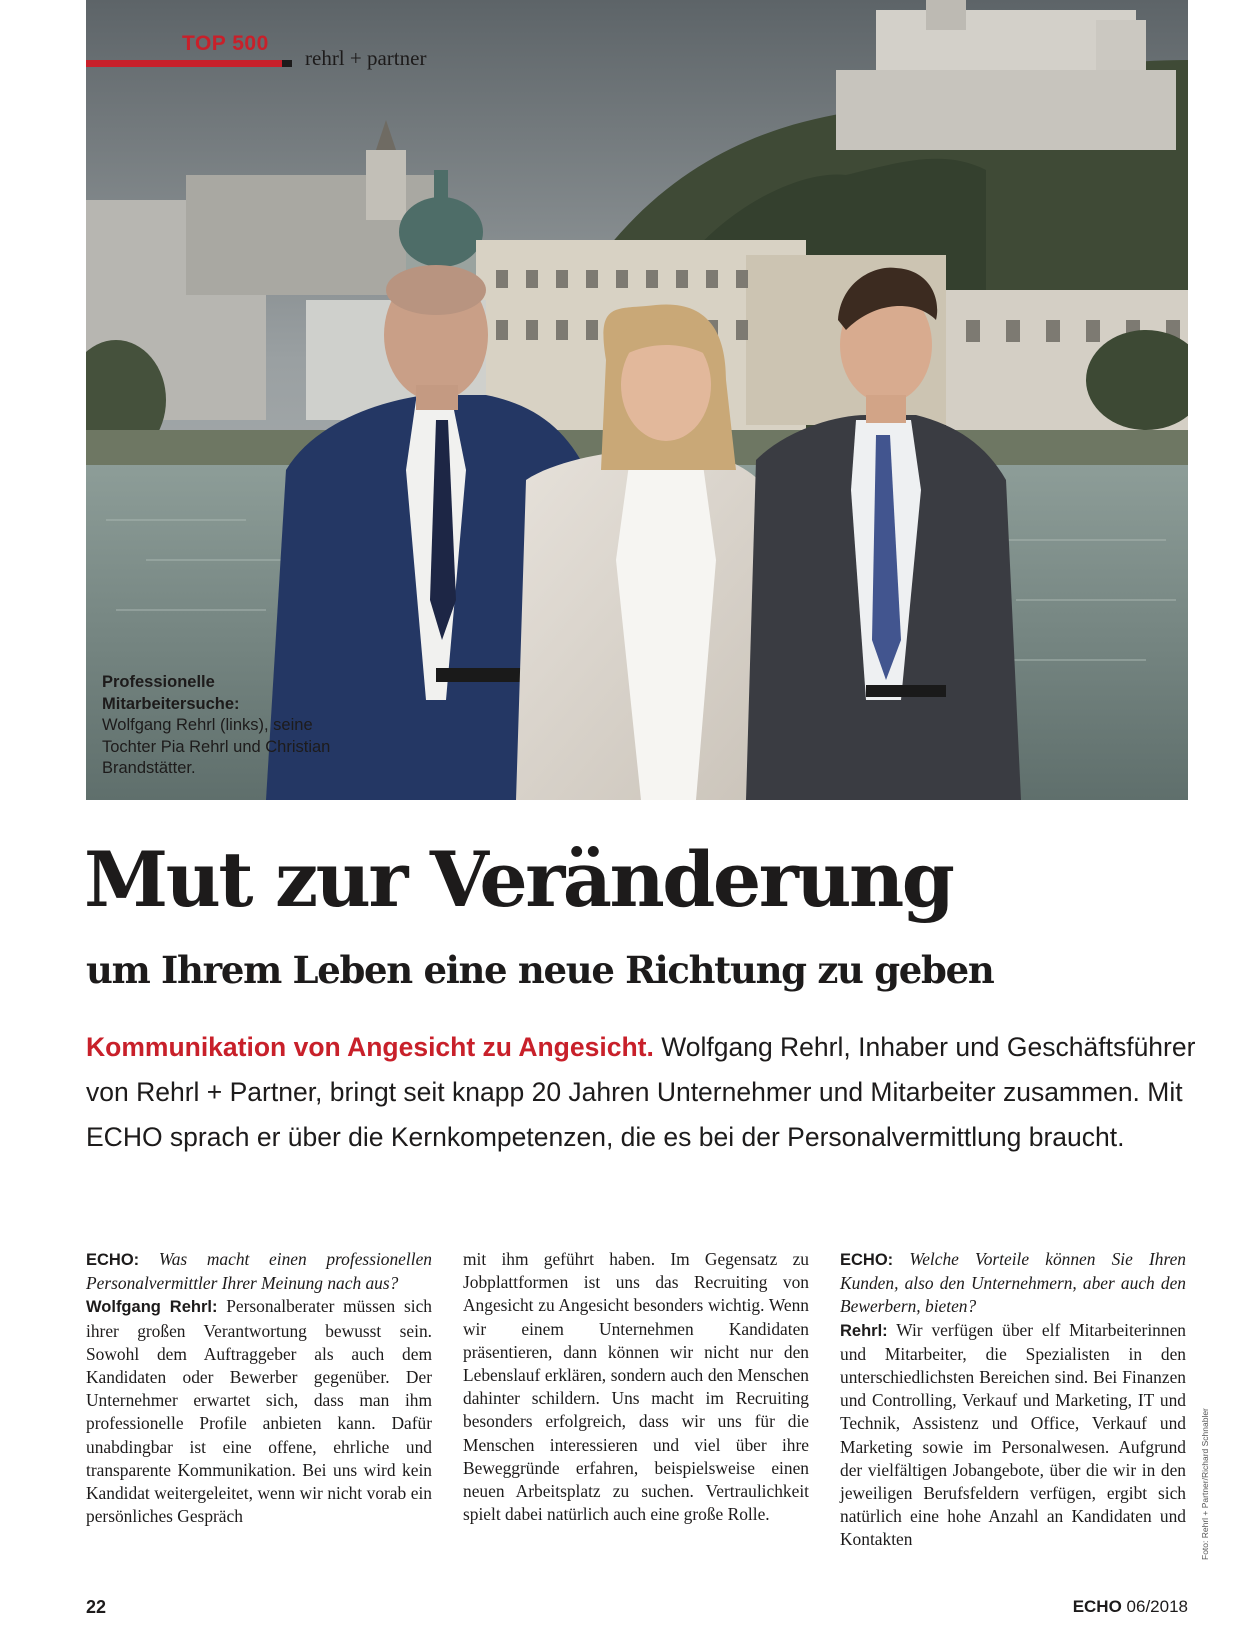 The height and width of the screenshot is (1645, 1234). Describe the element at coordinates (1097, 1606) in the screenshot. I see `magazine-name: ECHO` at that location.